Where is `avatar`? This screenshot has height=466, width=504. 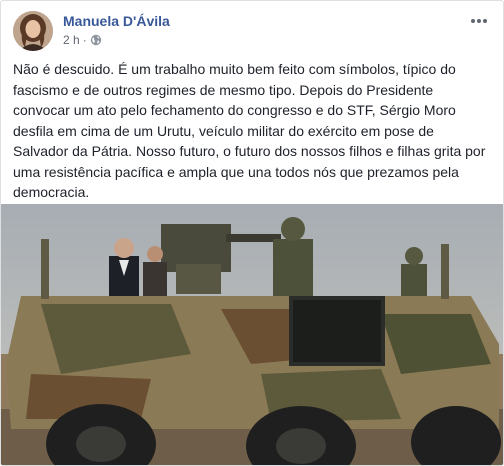 avatar is located at coordinates (33, 31).